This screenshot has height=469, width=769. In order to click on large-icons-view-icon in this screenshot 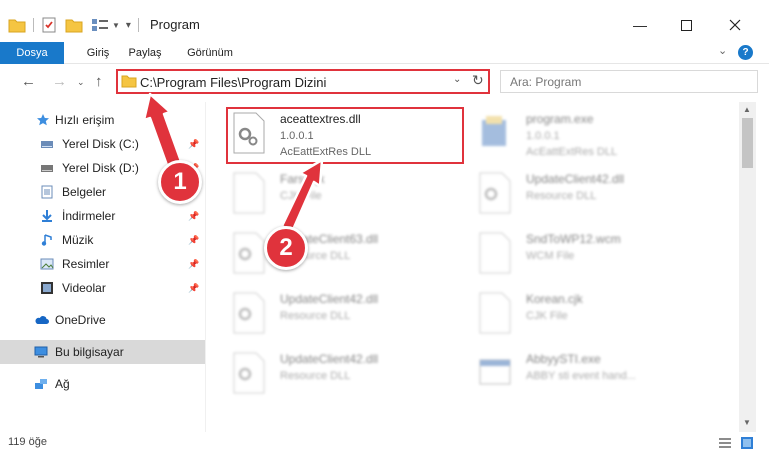, I will do `click(747, 443)`.